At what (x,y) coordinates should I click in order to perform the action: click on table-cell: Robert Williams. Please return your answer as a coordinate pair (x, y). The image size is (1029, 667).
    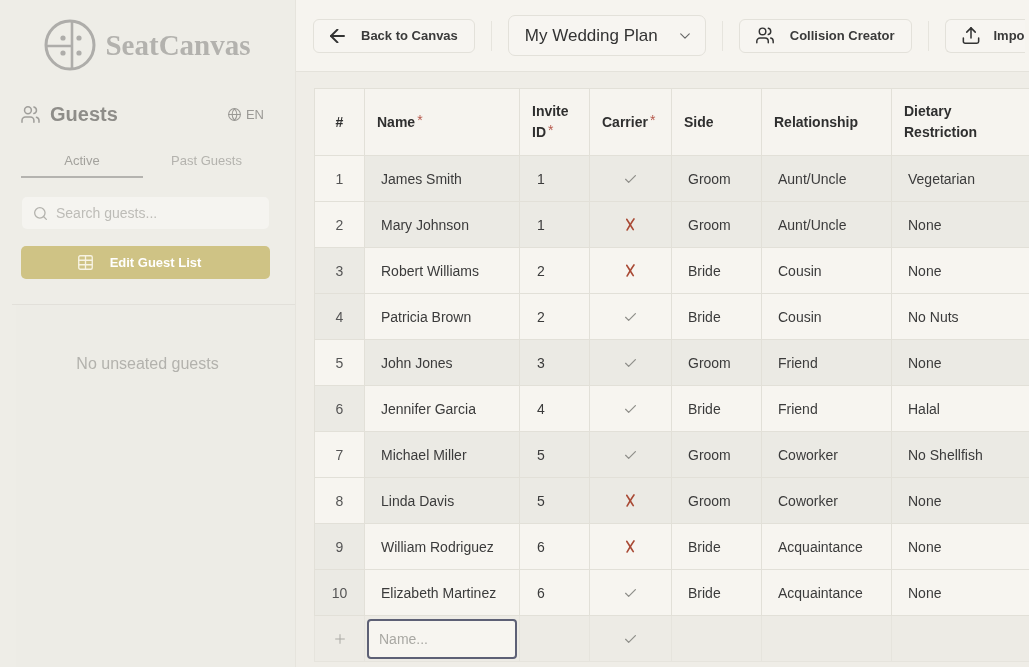
    Looking at the image, I should click on (430, 270).